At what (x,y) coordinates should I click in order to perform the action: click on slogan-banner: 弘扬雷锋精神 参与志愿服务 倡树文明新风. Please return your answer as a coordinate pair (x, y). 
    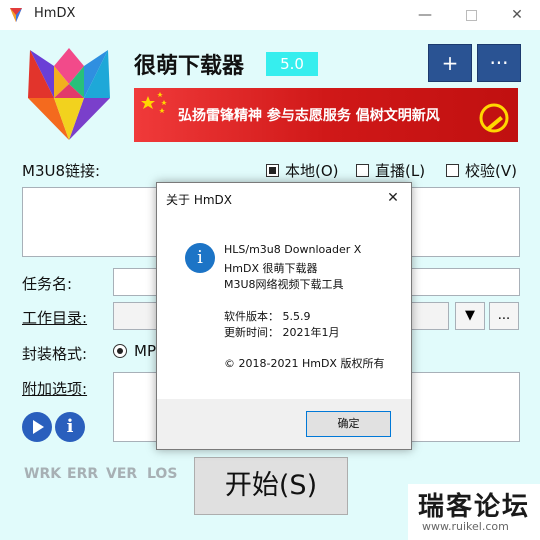
    Looking at the image, I should click on (326, 115).